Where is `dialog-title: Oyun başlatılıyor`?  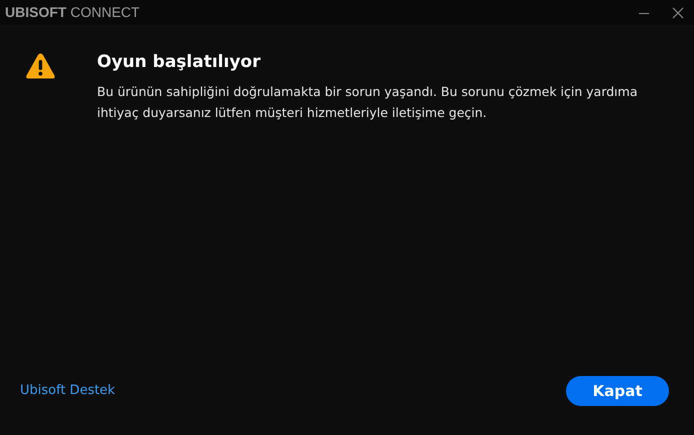 dialog-title: Oyun başlatılıyor is located at coordinates (179, 62).